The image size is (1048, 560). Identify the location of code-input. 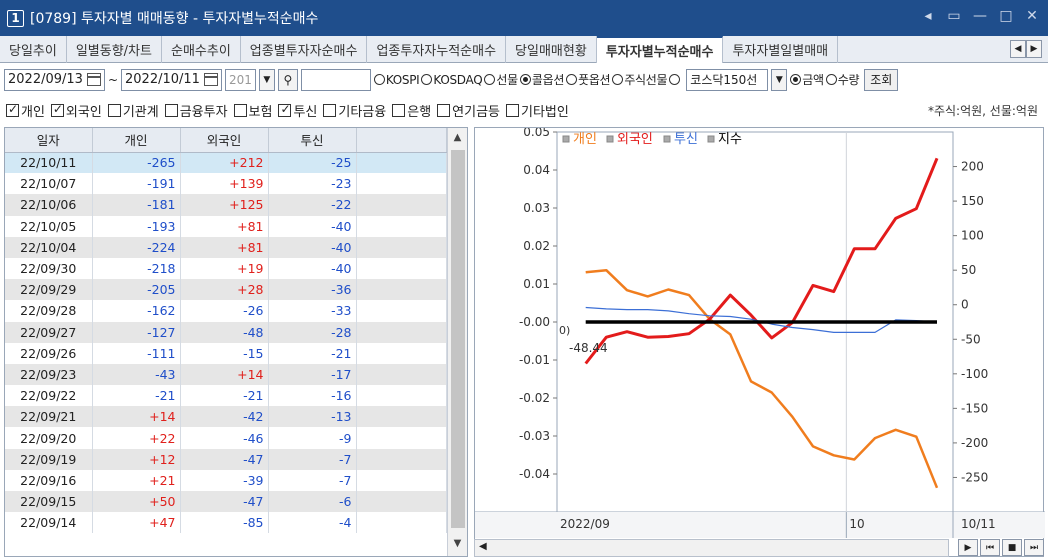
(335, 79).